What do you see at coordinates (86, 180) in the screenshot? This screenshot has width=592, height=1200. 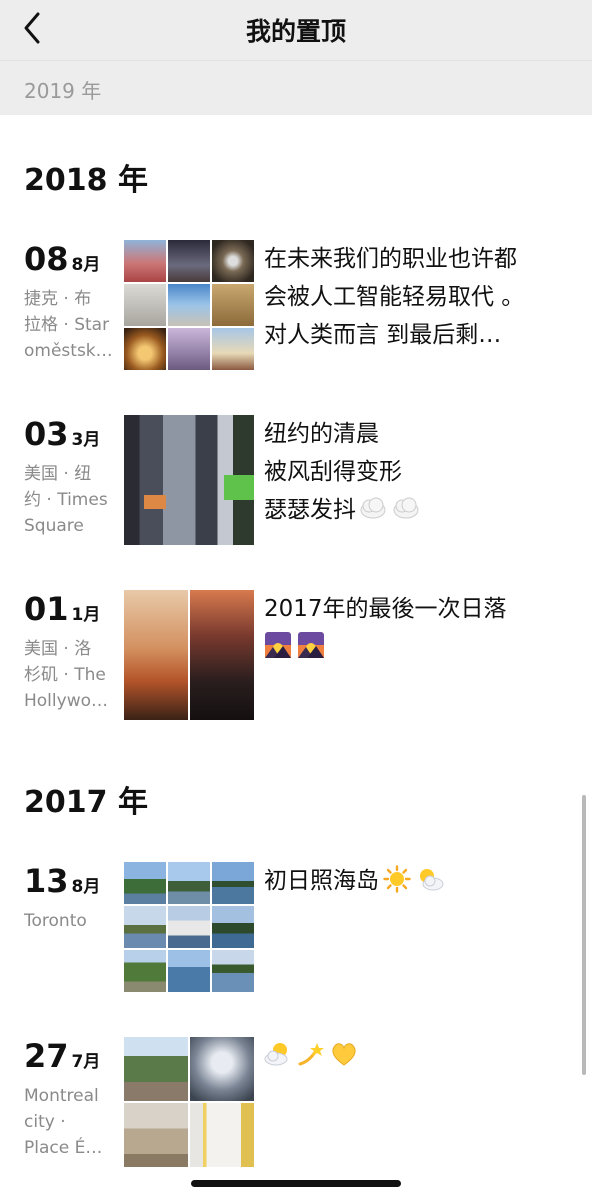 I see `year-heading-2018: 2018 年` at bounding box center [86, 180].